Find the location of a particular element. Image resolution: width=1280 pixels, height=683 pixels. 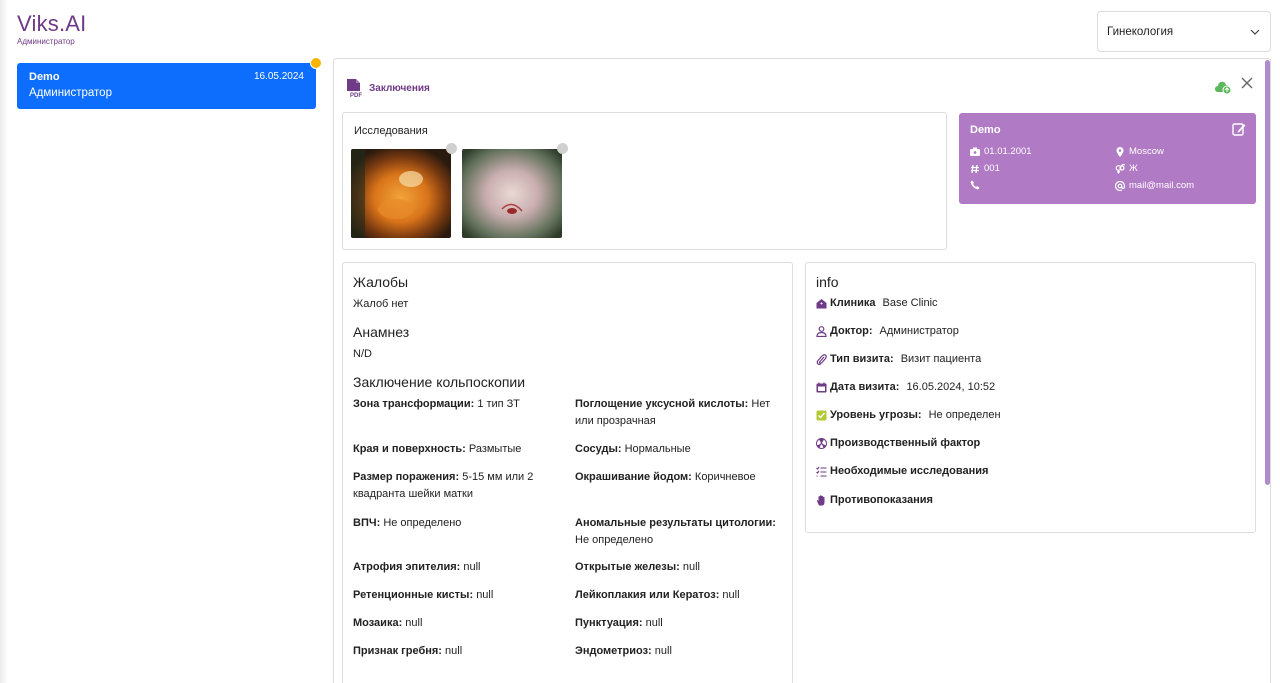

colposcopy-field: Зона трансформации: 1 тип ЗТ is located at coordinates (458, 404).